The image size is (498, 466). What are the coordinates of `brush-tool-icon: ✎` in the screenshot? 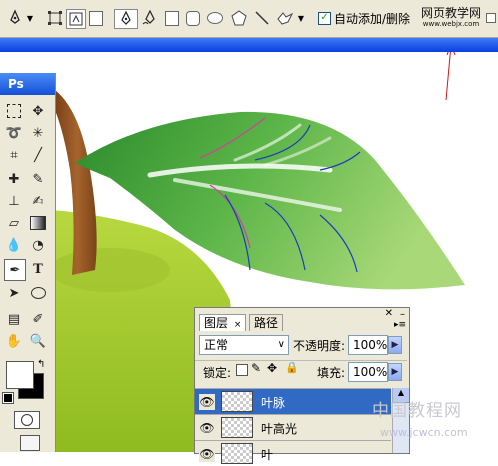 It's located at (38, 179).